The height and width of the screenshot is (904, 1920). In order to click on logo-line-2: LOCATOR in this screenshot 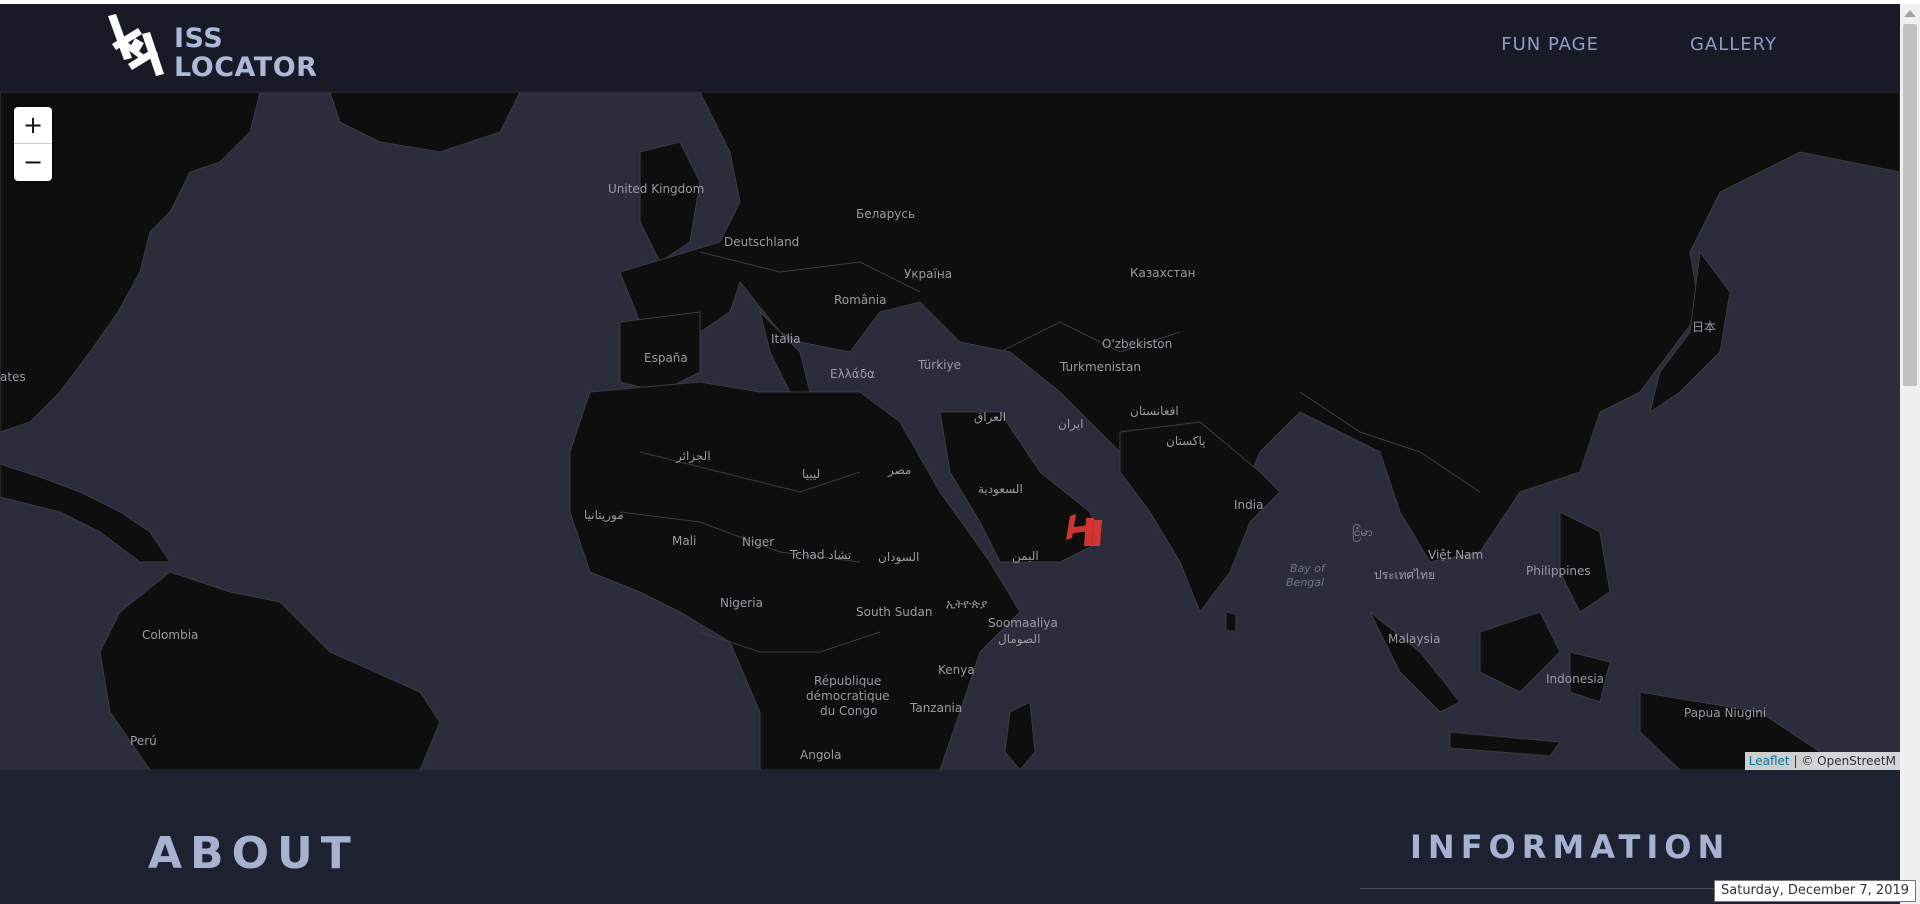, I will do `click(246, 67)`.